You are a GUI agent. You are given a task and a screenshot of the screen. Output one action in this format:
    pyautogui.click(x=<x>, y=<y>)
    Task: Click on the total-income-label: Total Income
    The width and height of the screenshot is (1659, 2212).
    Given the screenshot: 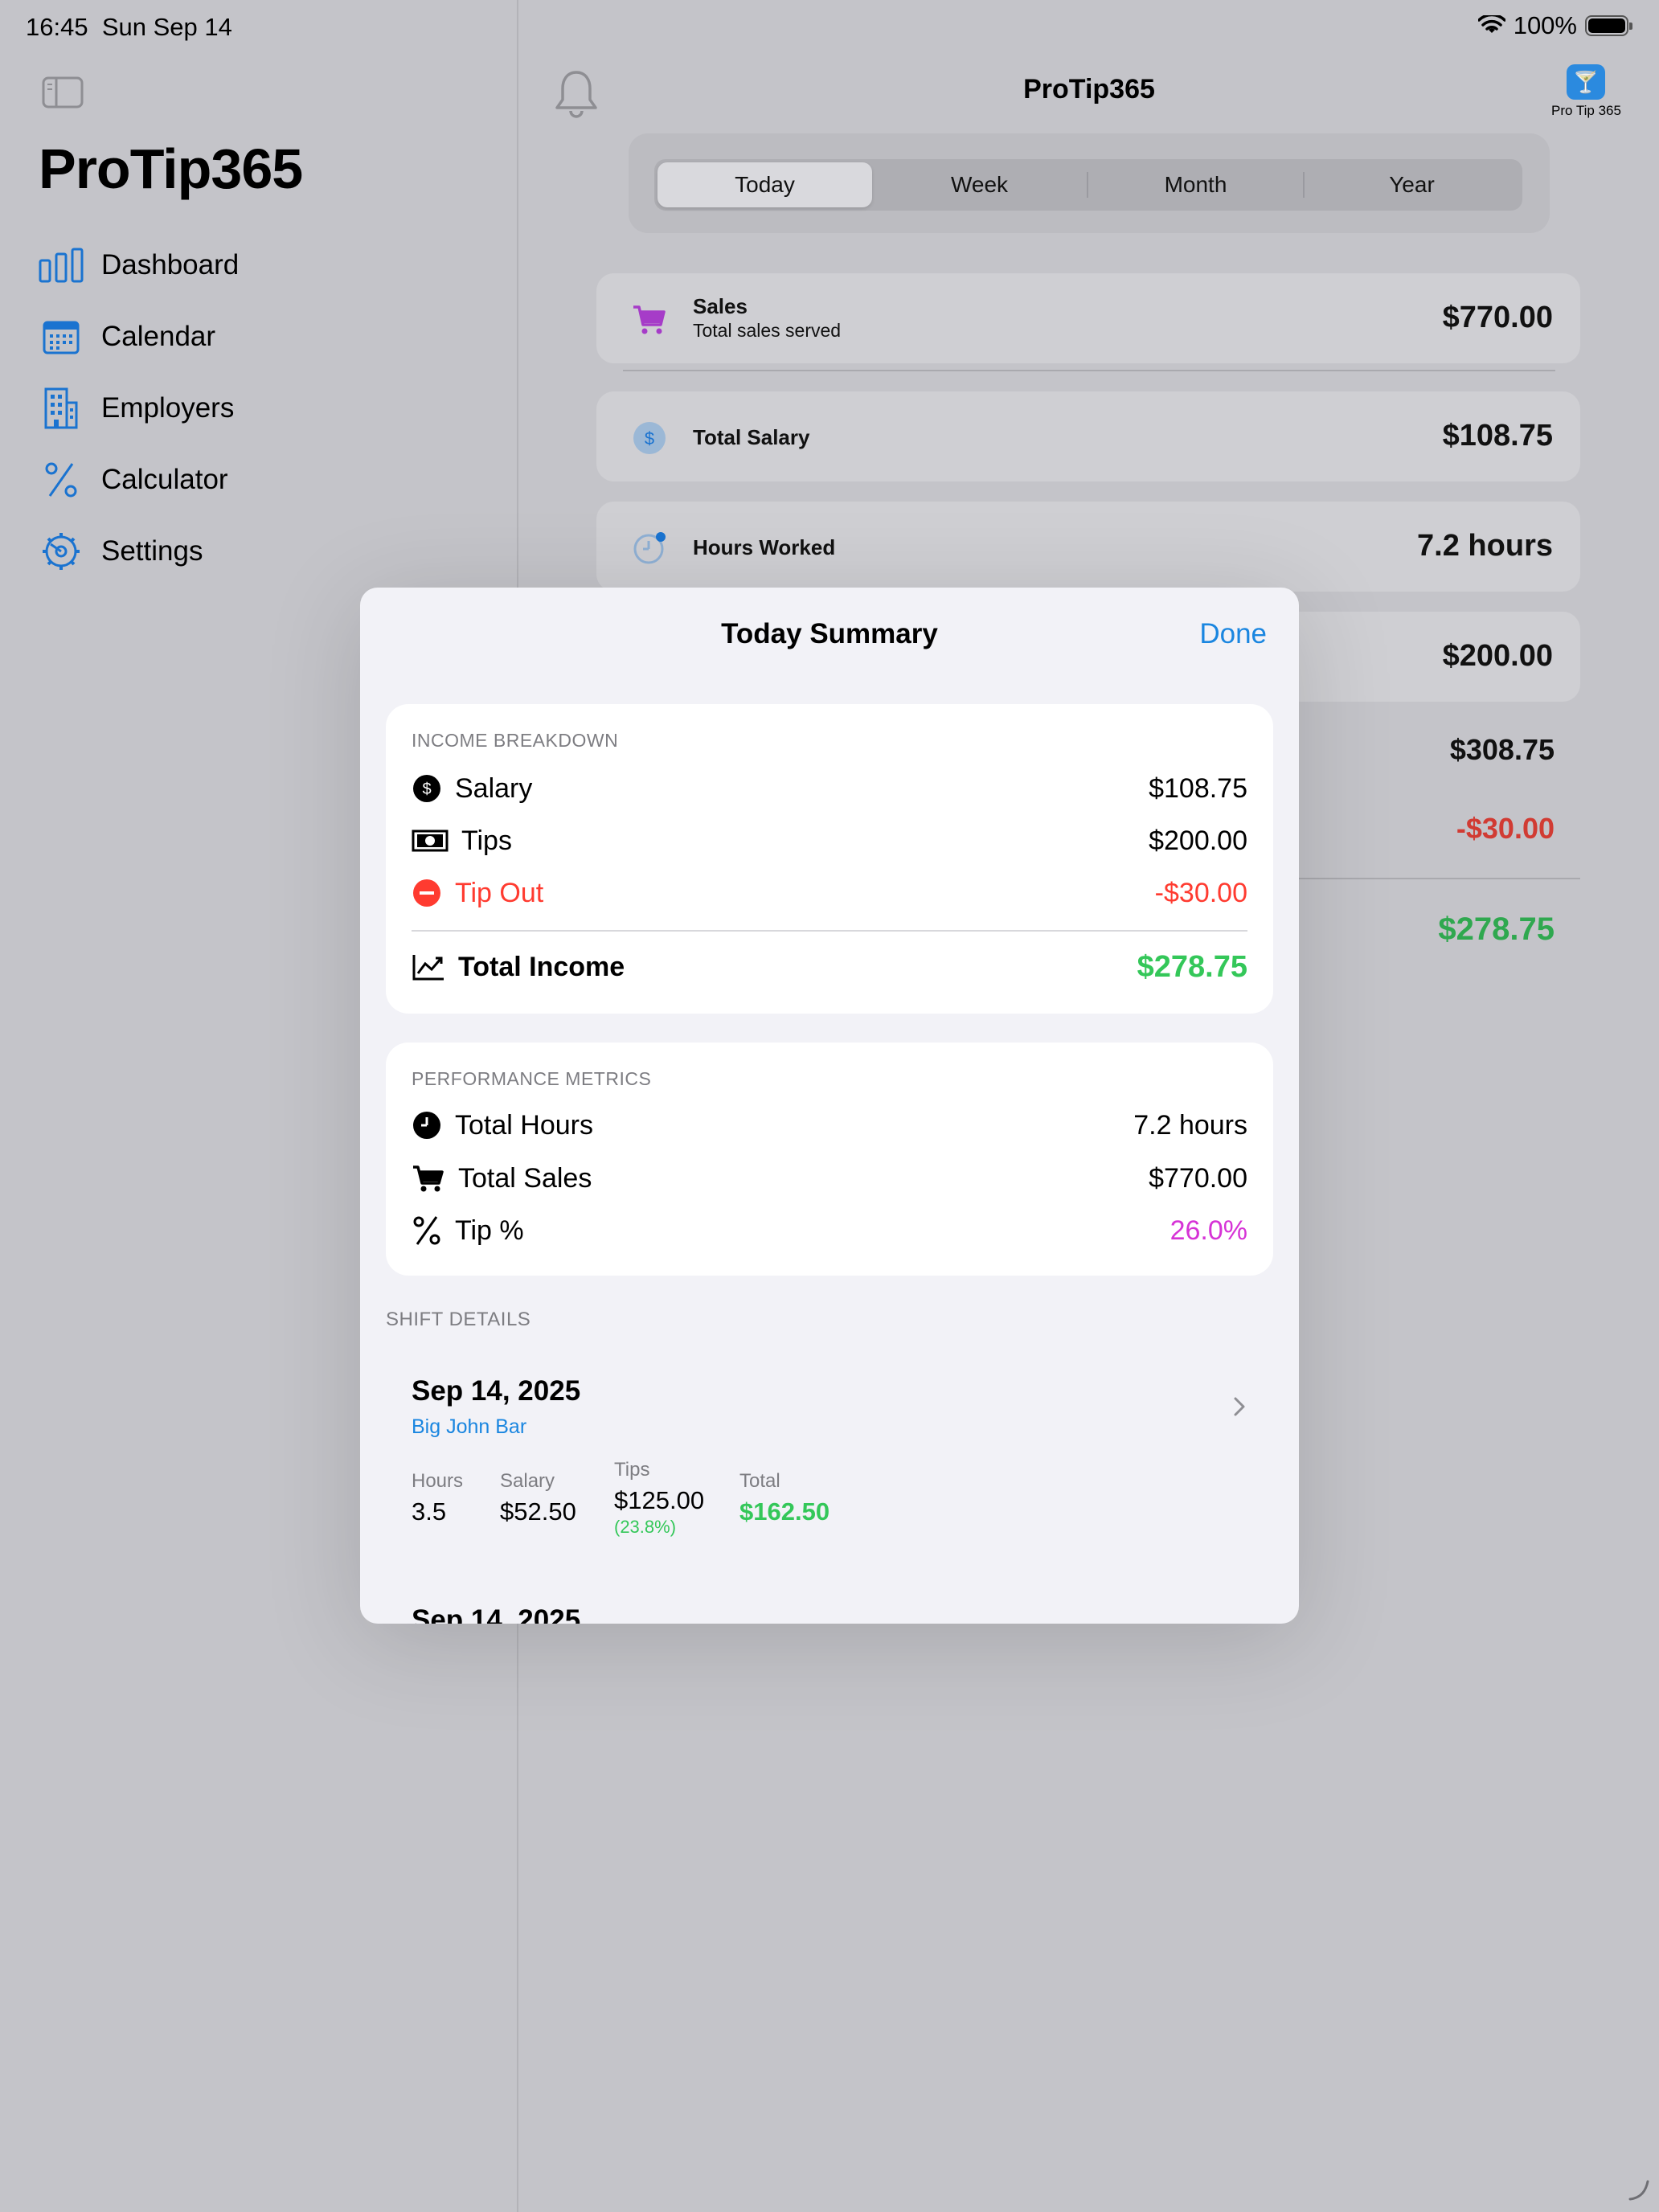 What is the action you would take?
    pyautogui.click(x=541, y=967)
    